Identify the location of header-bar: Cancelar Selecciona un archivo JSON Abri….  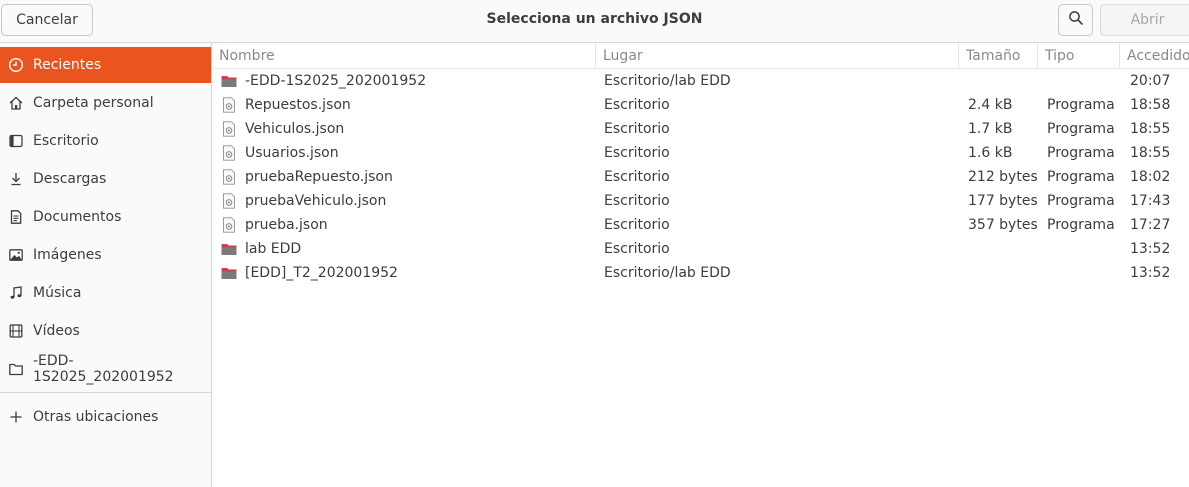
(594, 21).